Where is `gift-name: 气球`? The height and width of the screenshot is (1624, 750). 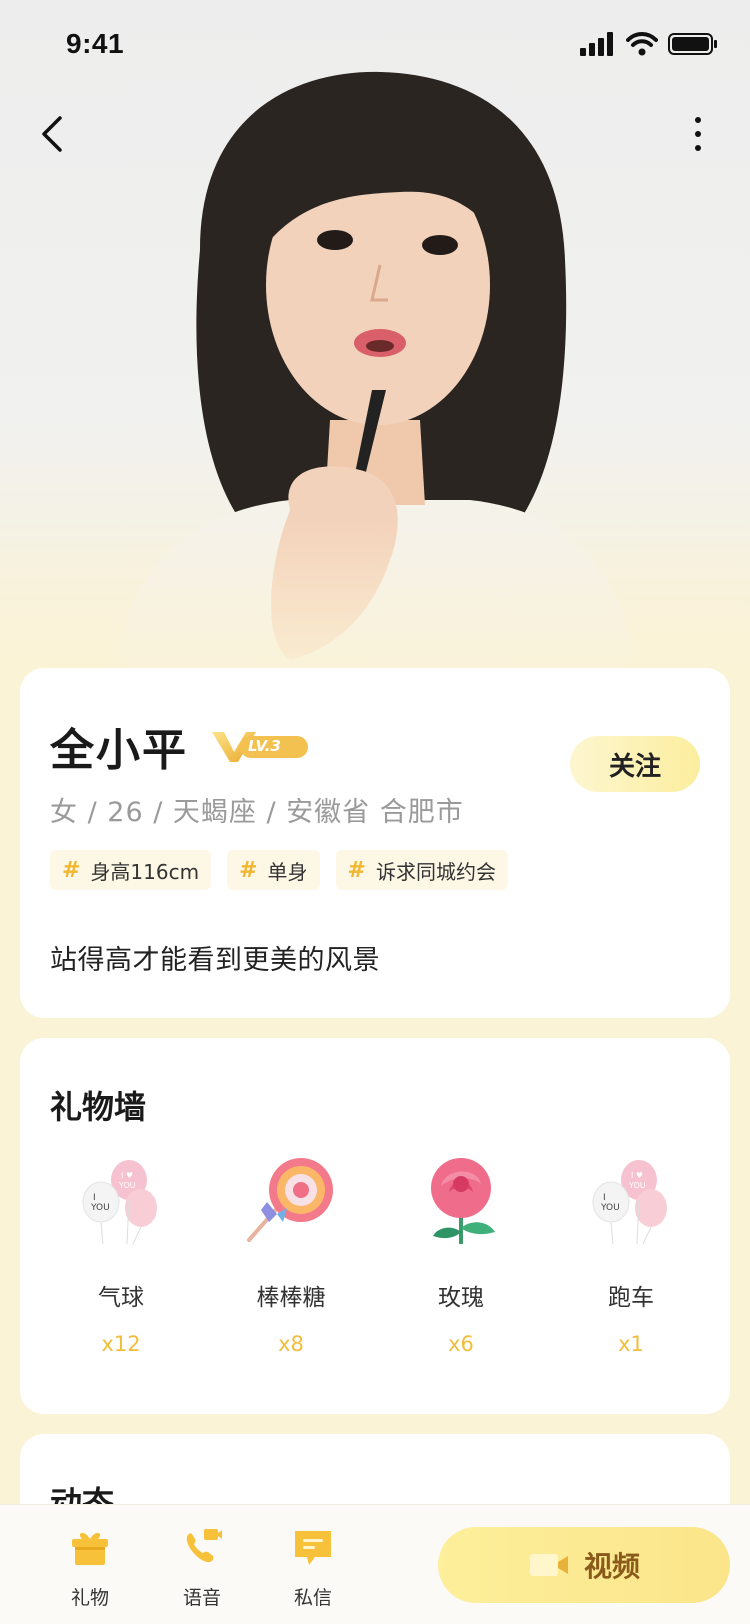
gift-name: 气球 is located at coordinates (121, 1298).